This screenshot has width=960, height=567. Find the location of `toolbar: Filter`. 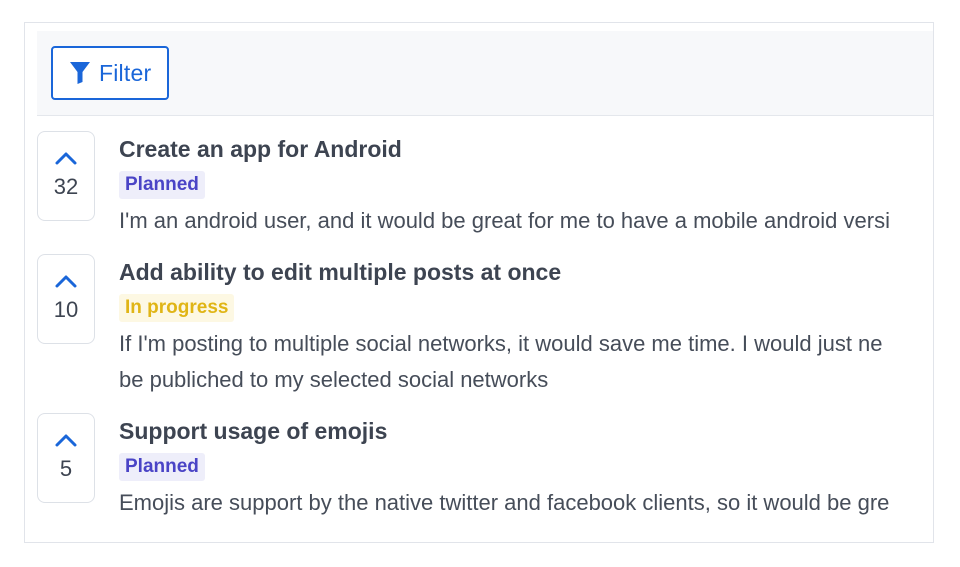

toolbar: Filter is located at coordinates (485, 73).